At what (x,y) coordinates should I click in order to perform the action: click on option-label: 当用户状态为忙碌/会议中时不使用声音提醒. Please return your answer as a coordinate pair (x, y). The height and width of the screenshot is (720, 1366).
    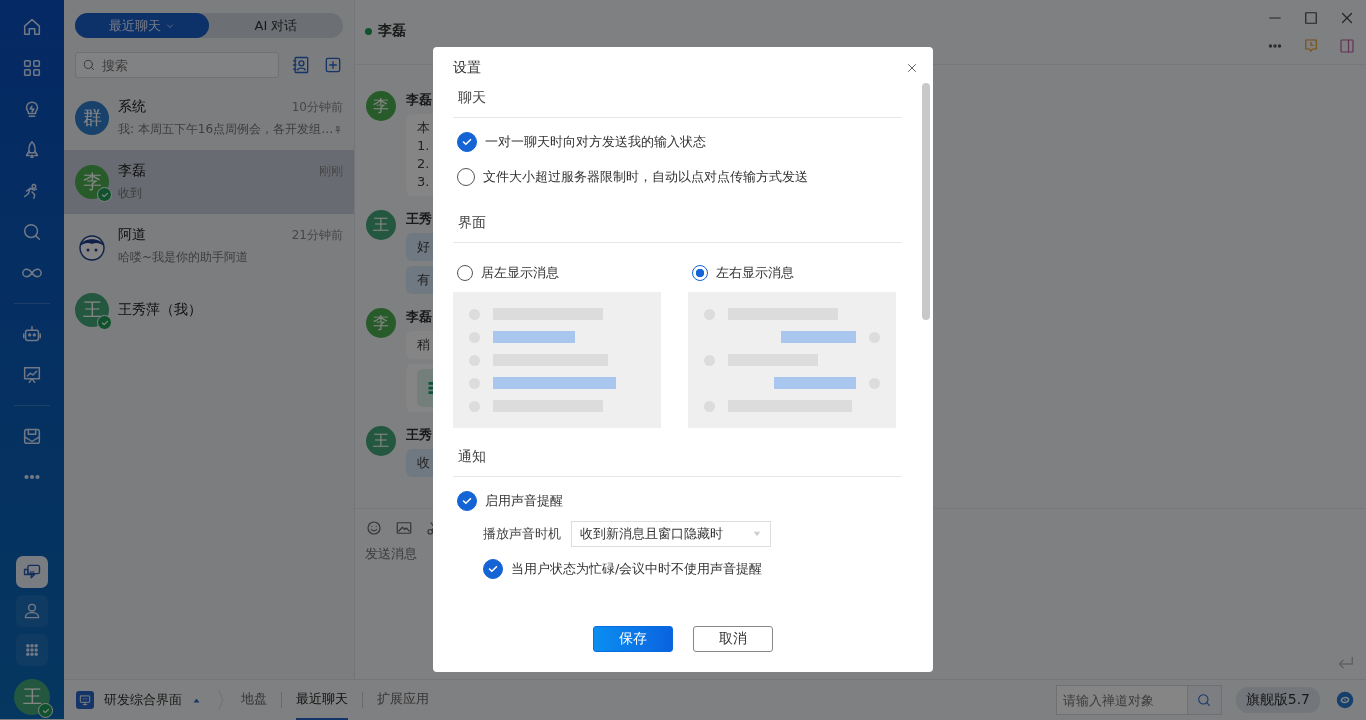
    Looking at the image, I should click on (637, 569).